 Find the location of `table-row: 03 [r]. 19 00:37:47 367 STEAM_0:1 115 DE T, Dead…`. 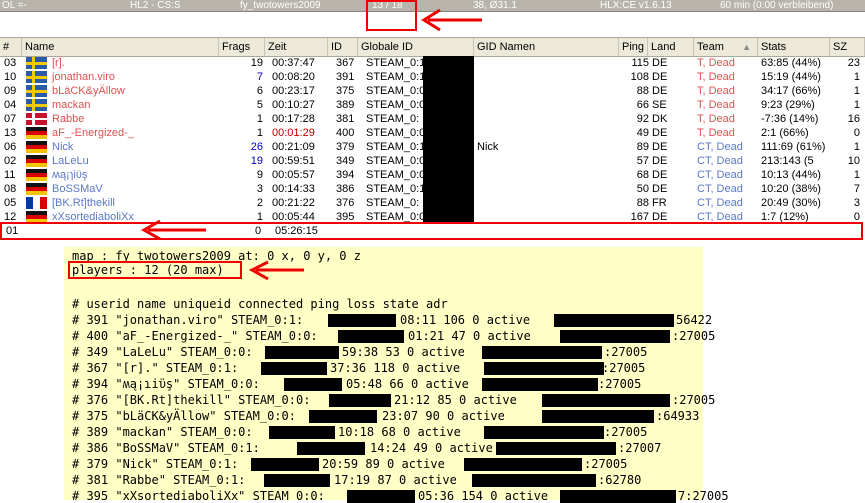

table-row: 03 [r]. 19 00:37:47 367 STEAM_0:1 115 DE T, Dead… is located at coordinates (432, 63).